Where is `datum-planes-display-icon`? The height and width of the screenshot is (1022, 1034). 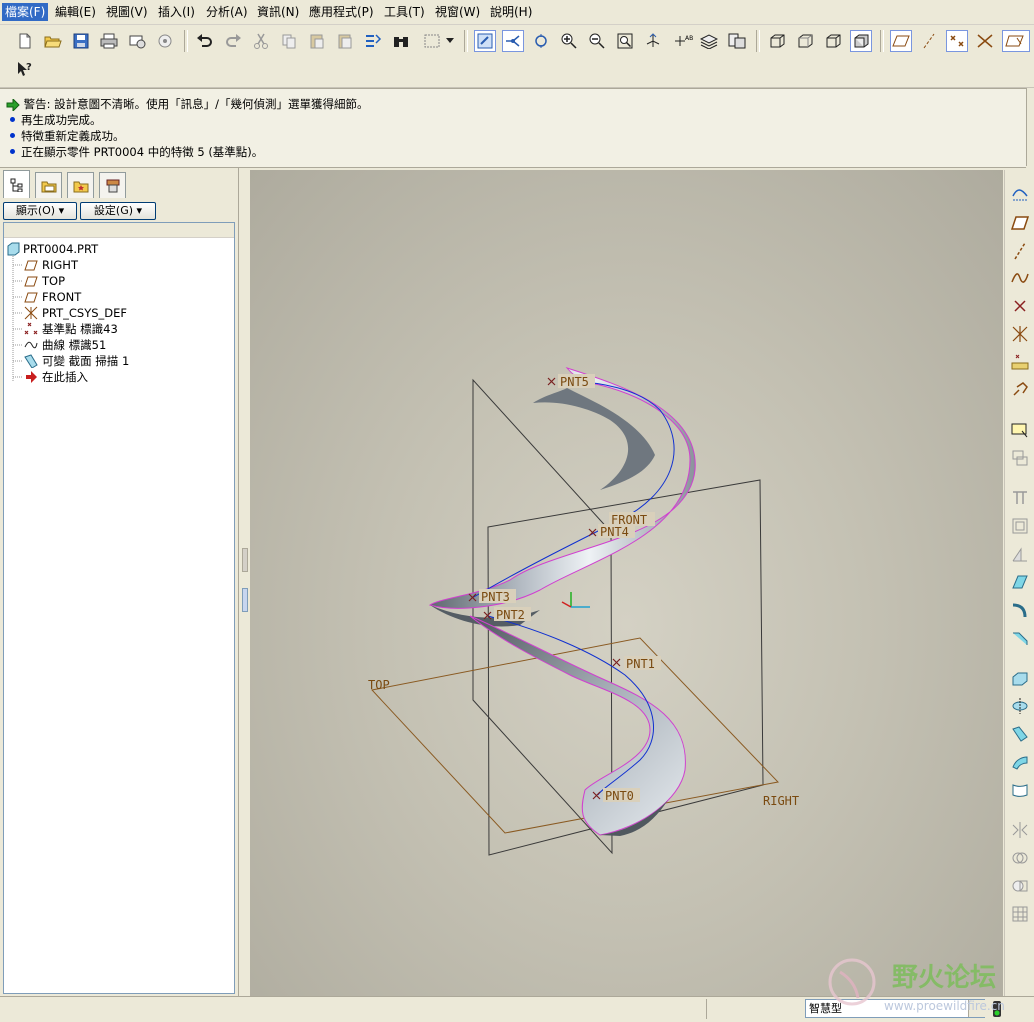 datum-planes-display-icon is located at coordinates (901, 41).